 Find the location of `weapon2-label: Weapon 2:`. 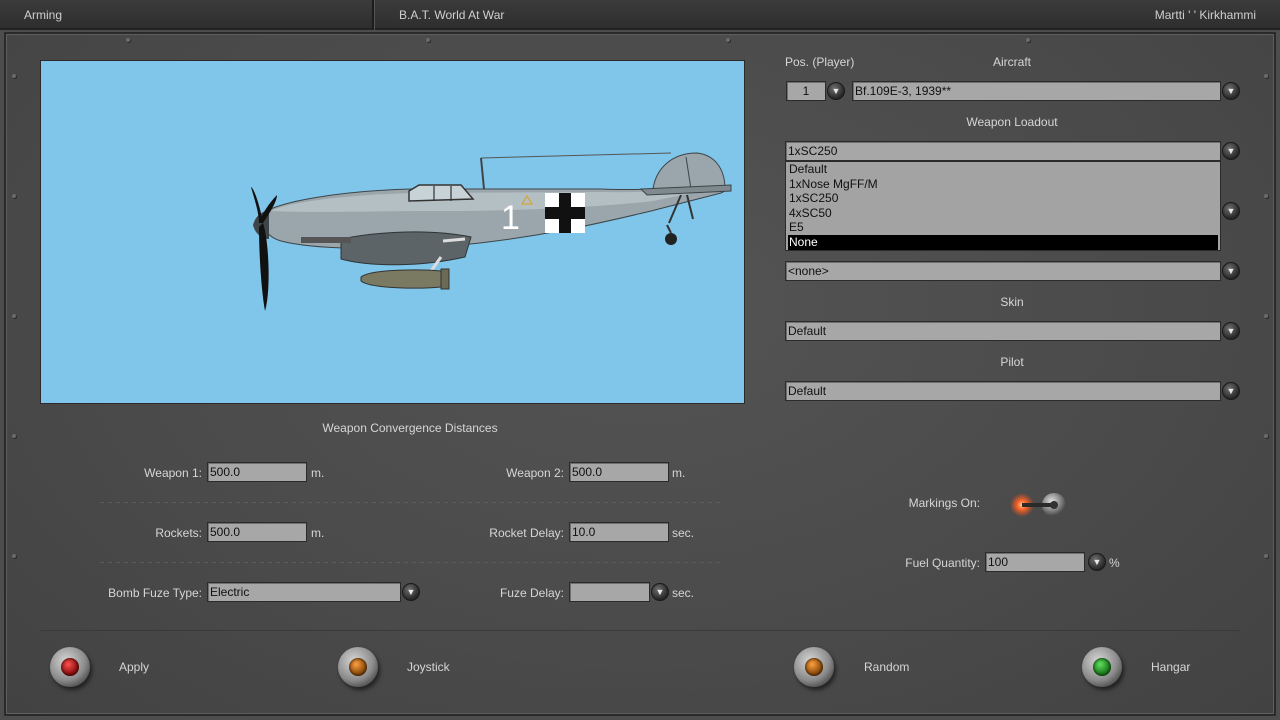

weapon2-label: Weapon 2: is located at coordinates (535, 473).